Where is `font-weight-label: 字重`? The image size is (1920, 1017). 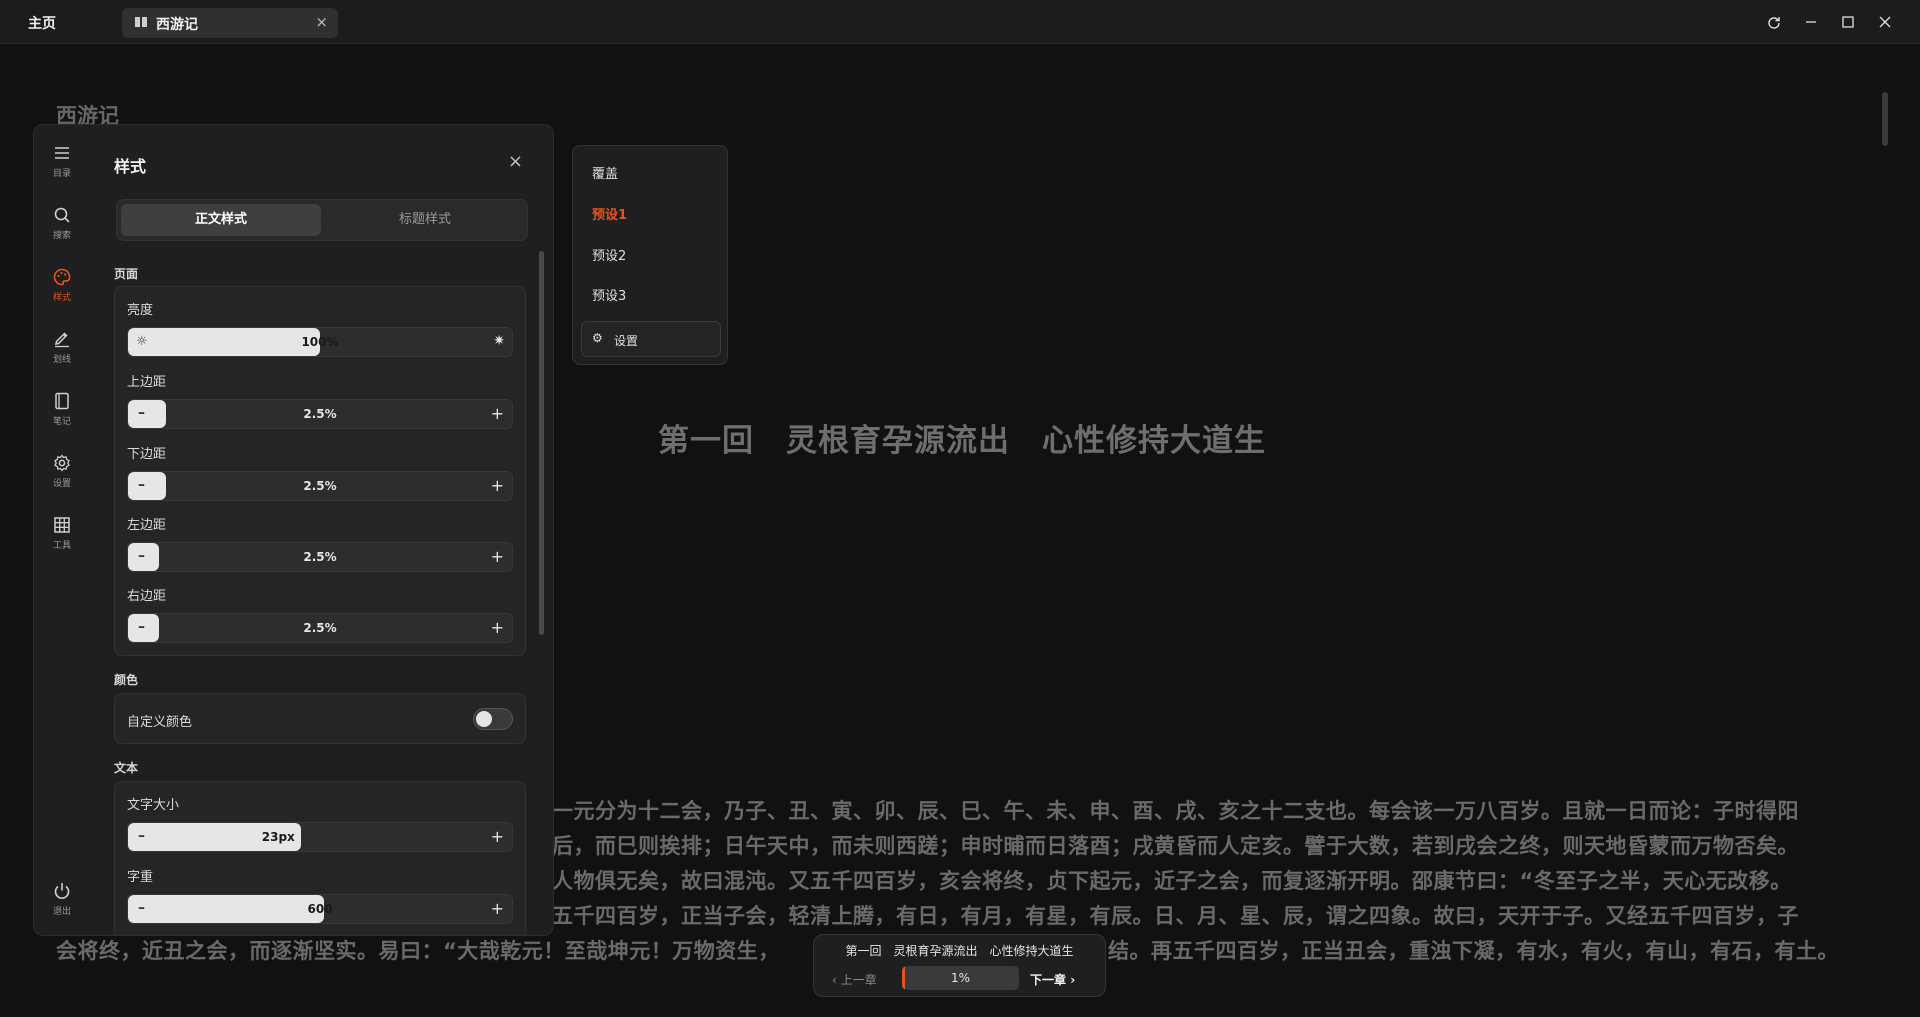 font-weight-label: 字重 is located at coordinates (140, 877).